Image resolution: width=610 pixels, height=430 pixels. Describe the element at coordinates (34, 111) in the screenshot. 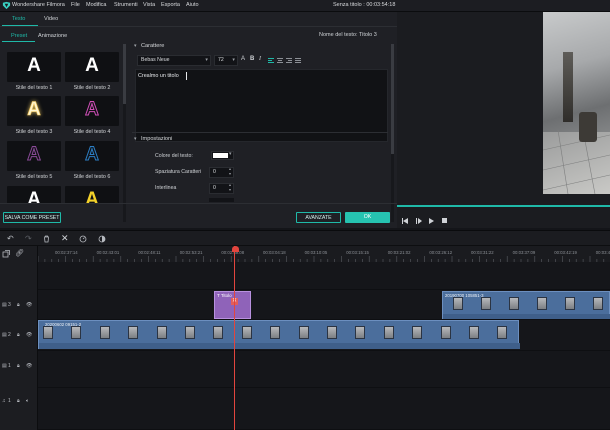

I see `preset-tile-3: A` at that location.